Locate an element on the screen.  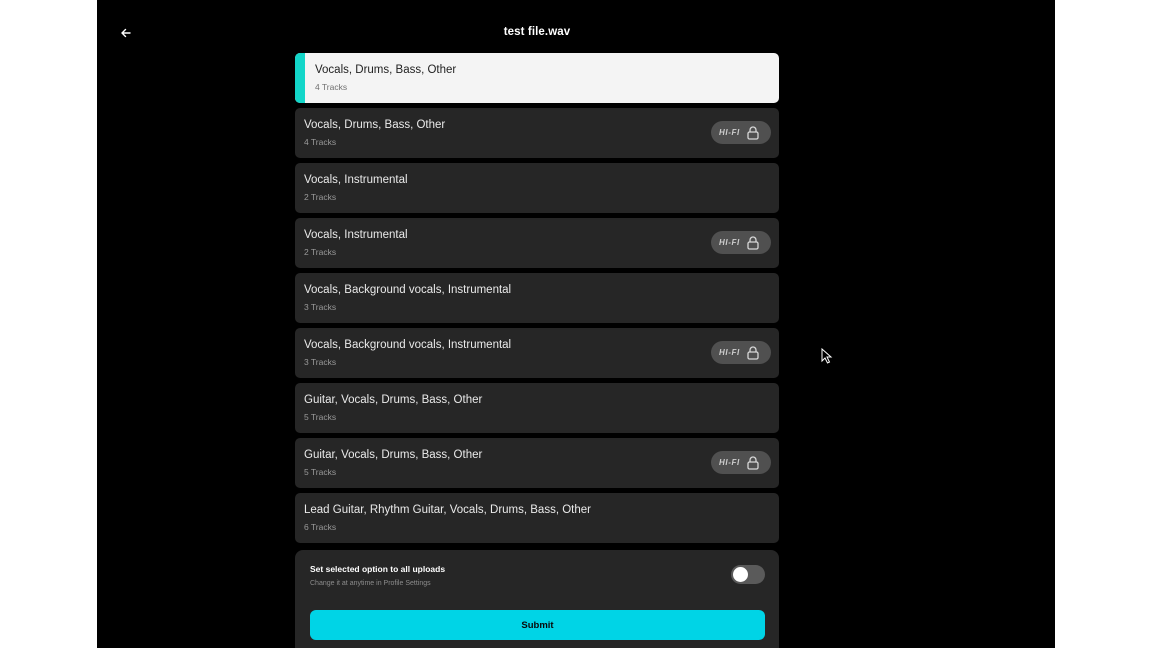
toggle-knob is located at coordinates (740, 574).